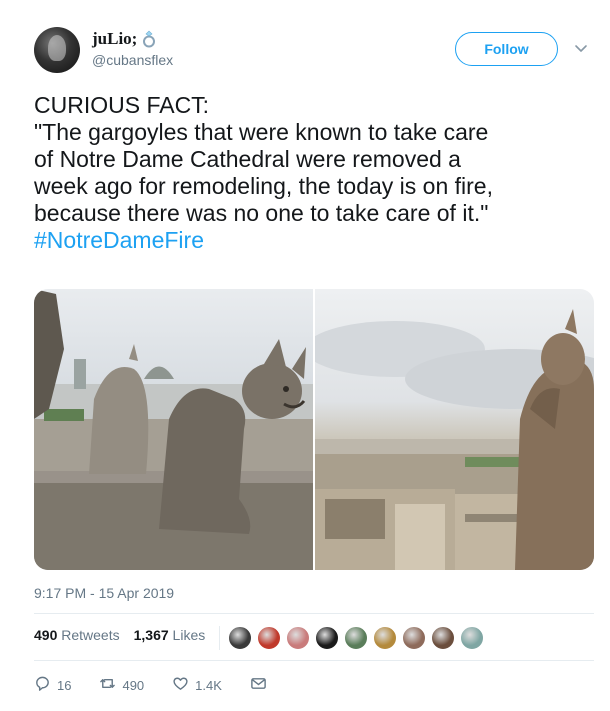 The height and width of the screenshot is (711, 610). I want to click on retweet-button: 490, so click(121, 685).